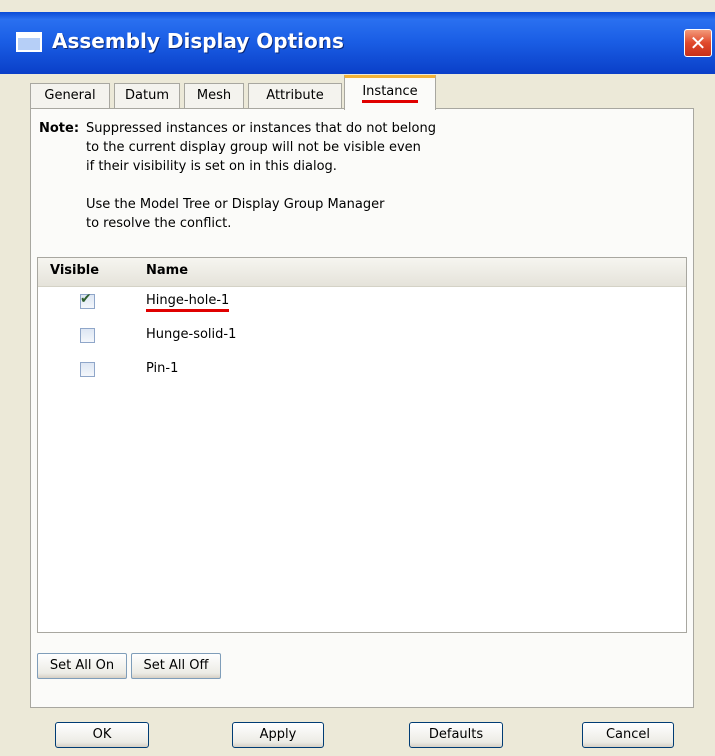 This screenshot has width=715, height=756. I want to click on instance-name: Pin-1, so click(162, 368).